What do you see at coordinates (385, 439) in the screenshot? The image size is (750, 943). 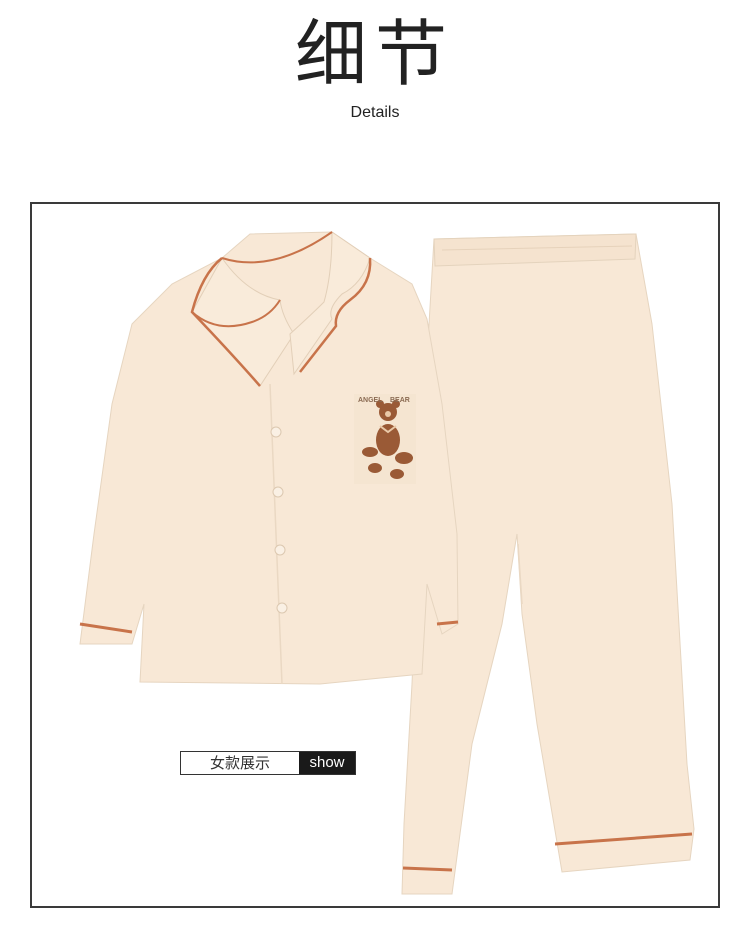 I see `bear-print-icon: ANGEL BEAR` at bounding box center [385, 439].